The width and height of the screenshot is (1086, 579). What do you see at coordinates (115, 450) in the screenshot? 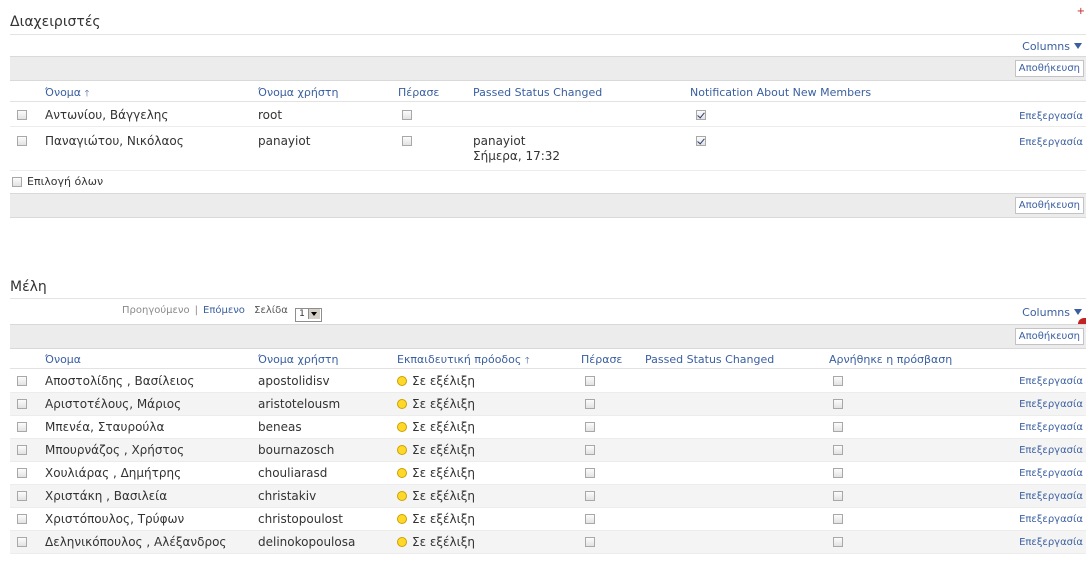
I see `member-name: Μπουρνάζος , Χρήστος` at bounding box center [115, 450].